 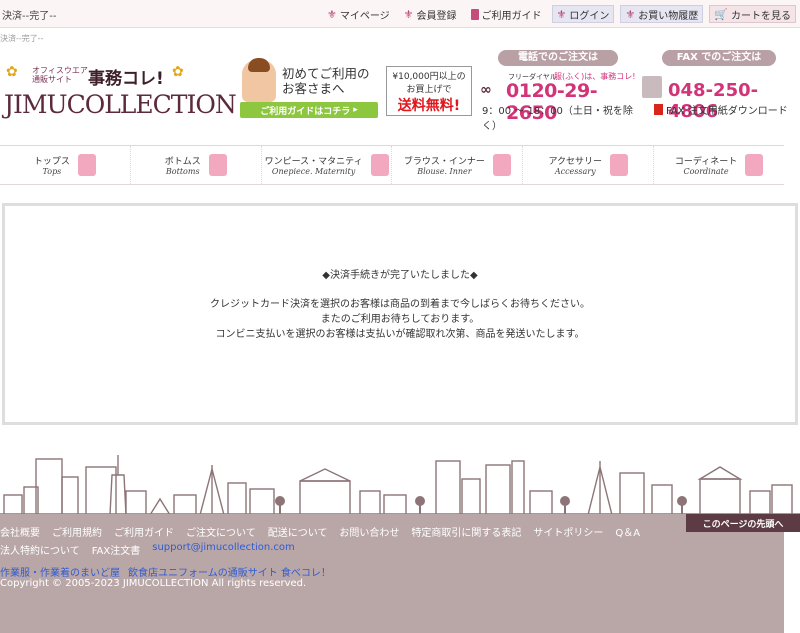 I want to click on arrow-right-icon: ▸, so click(x=355, y=110).